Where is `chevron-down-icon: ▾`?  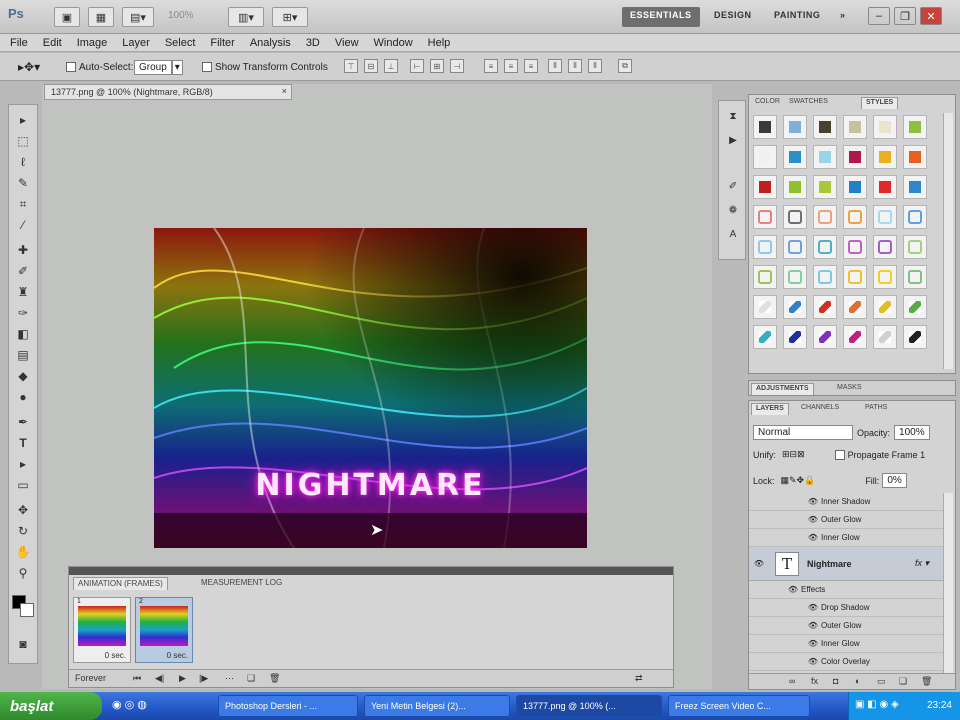 chevron-down-icon: ▾ is located at coordinates (177, 67).